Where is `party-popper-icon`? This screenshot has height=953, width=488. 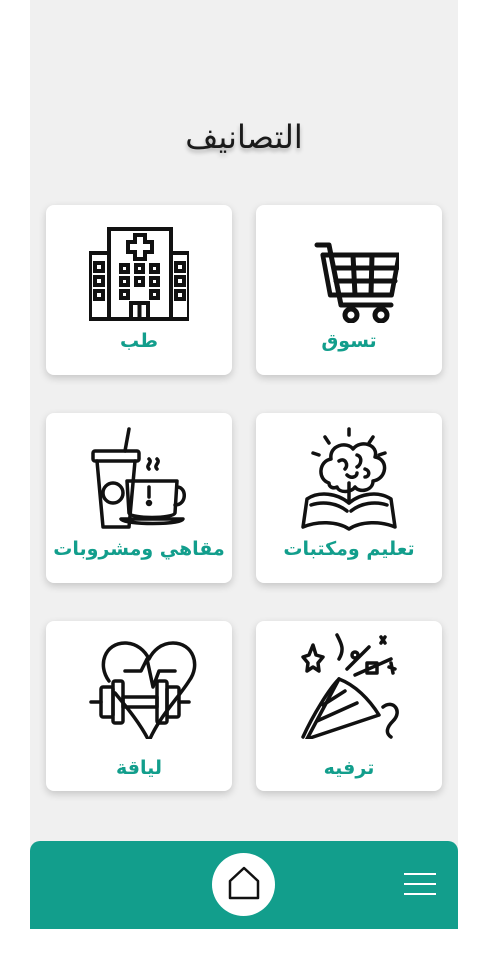 party-popper-icon is located at coordinates (350, 686).